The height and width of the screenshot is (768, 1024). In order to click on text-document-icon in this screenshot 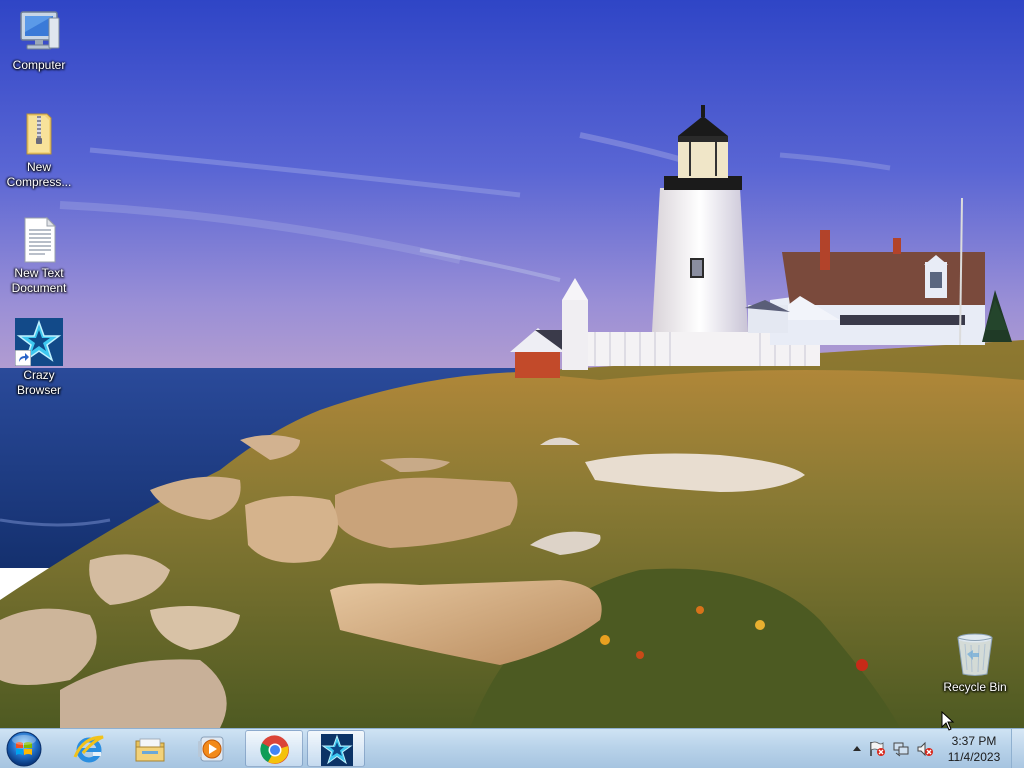, I will do `click(39, 240)`.